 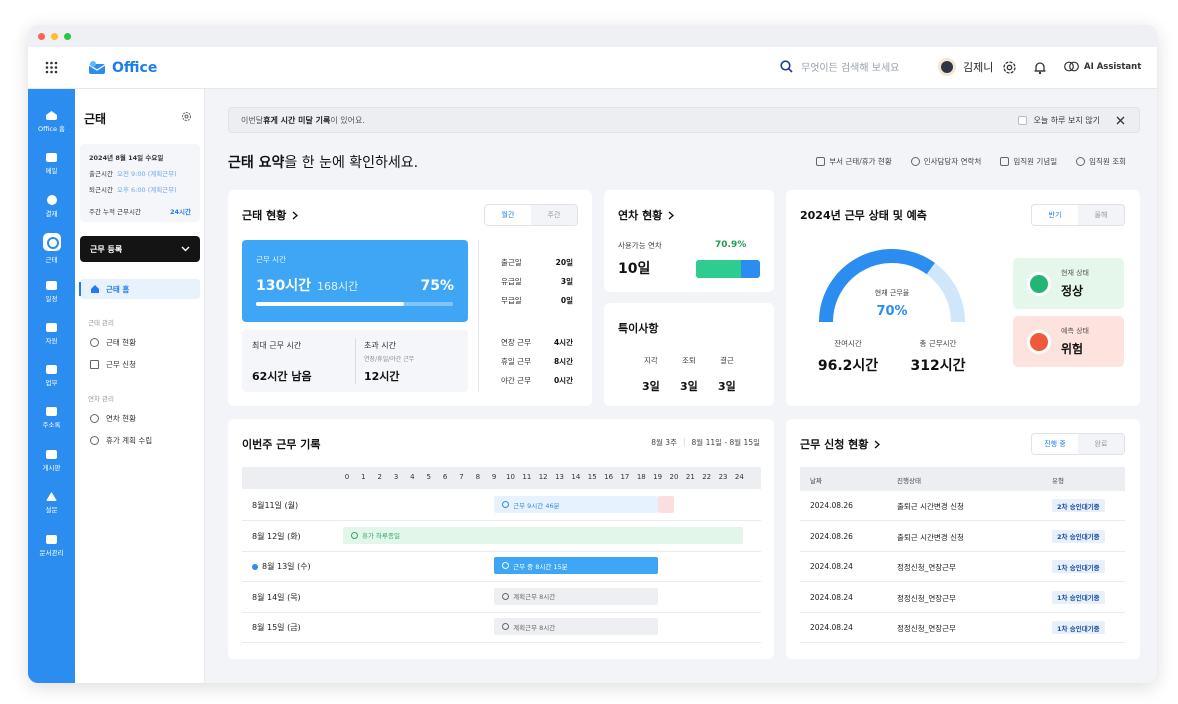 I want to click on section-attendance-management: 근태 관리, so click(x=101, y=323).